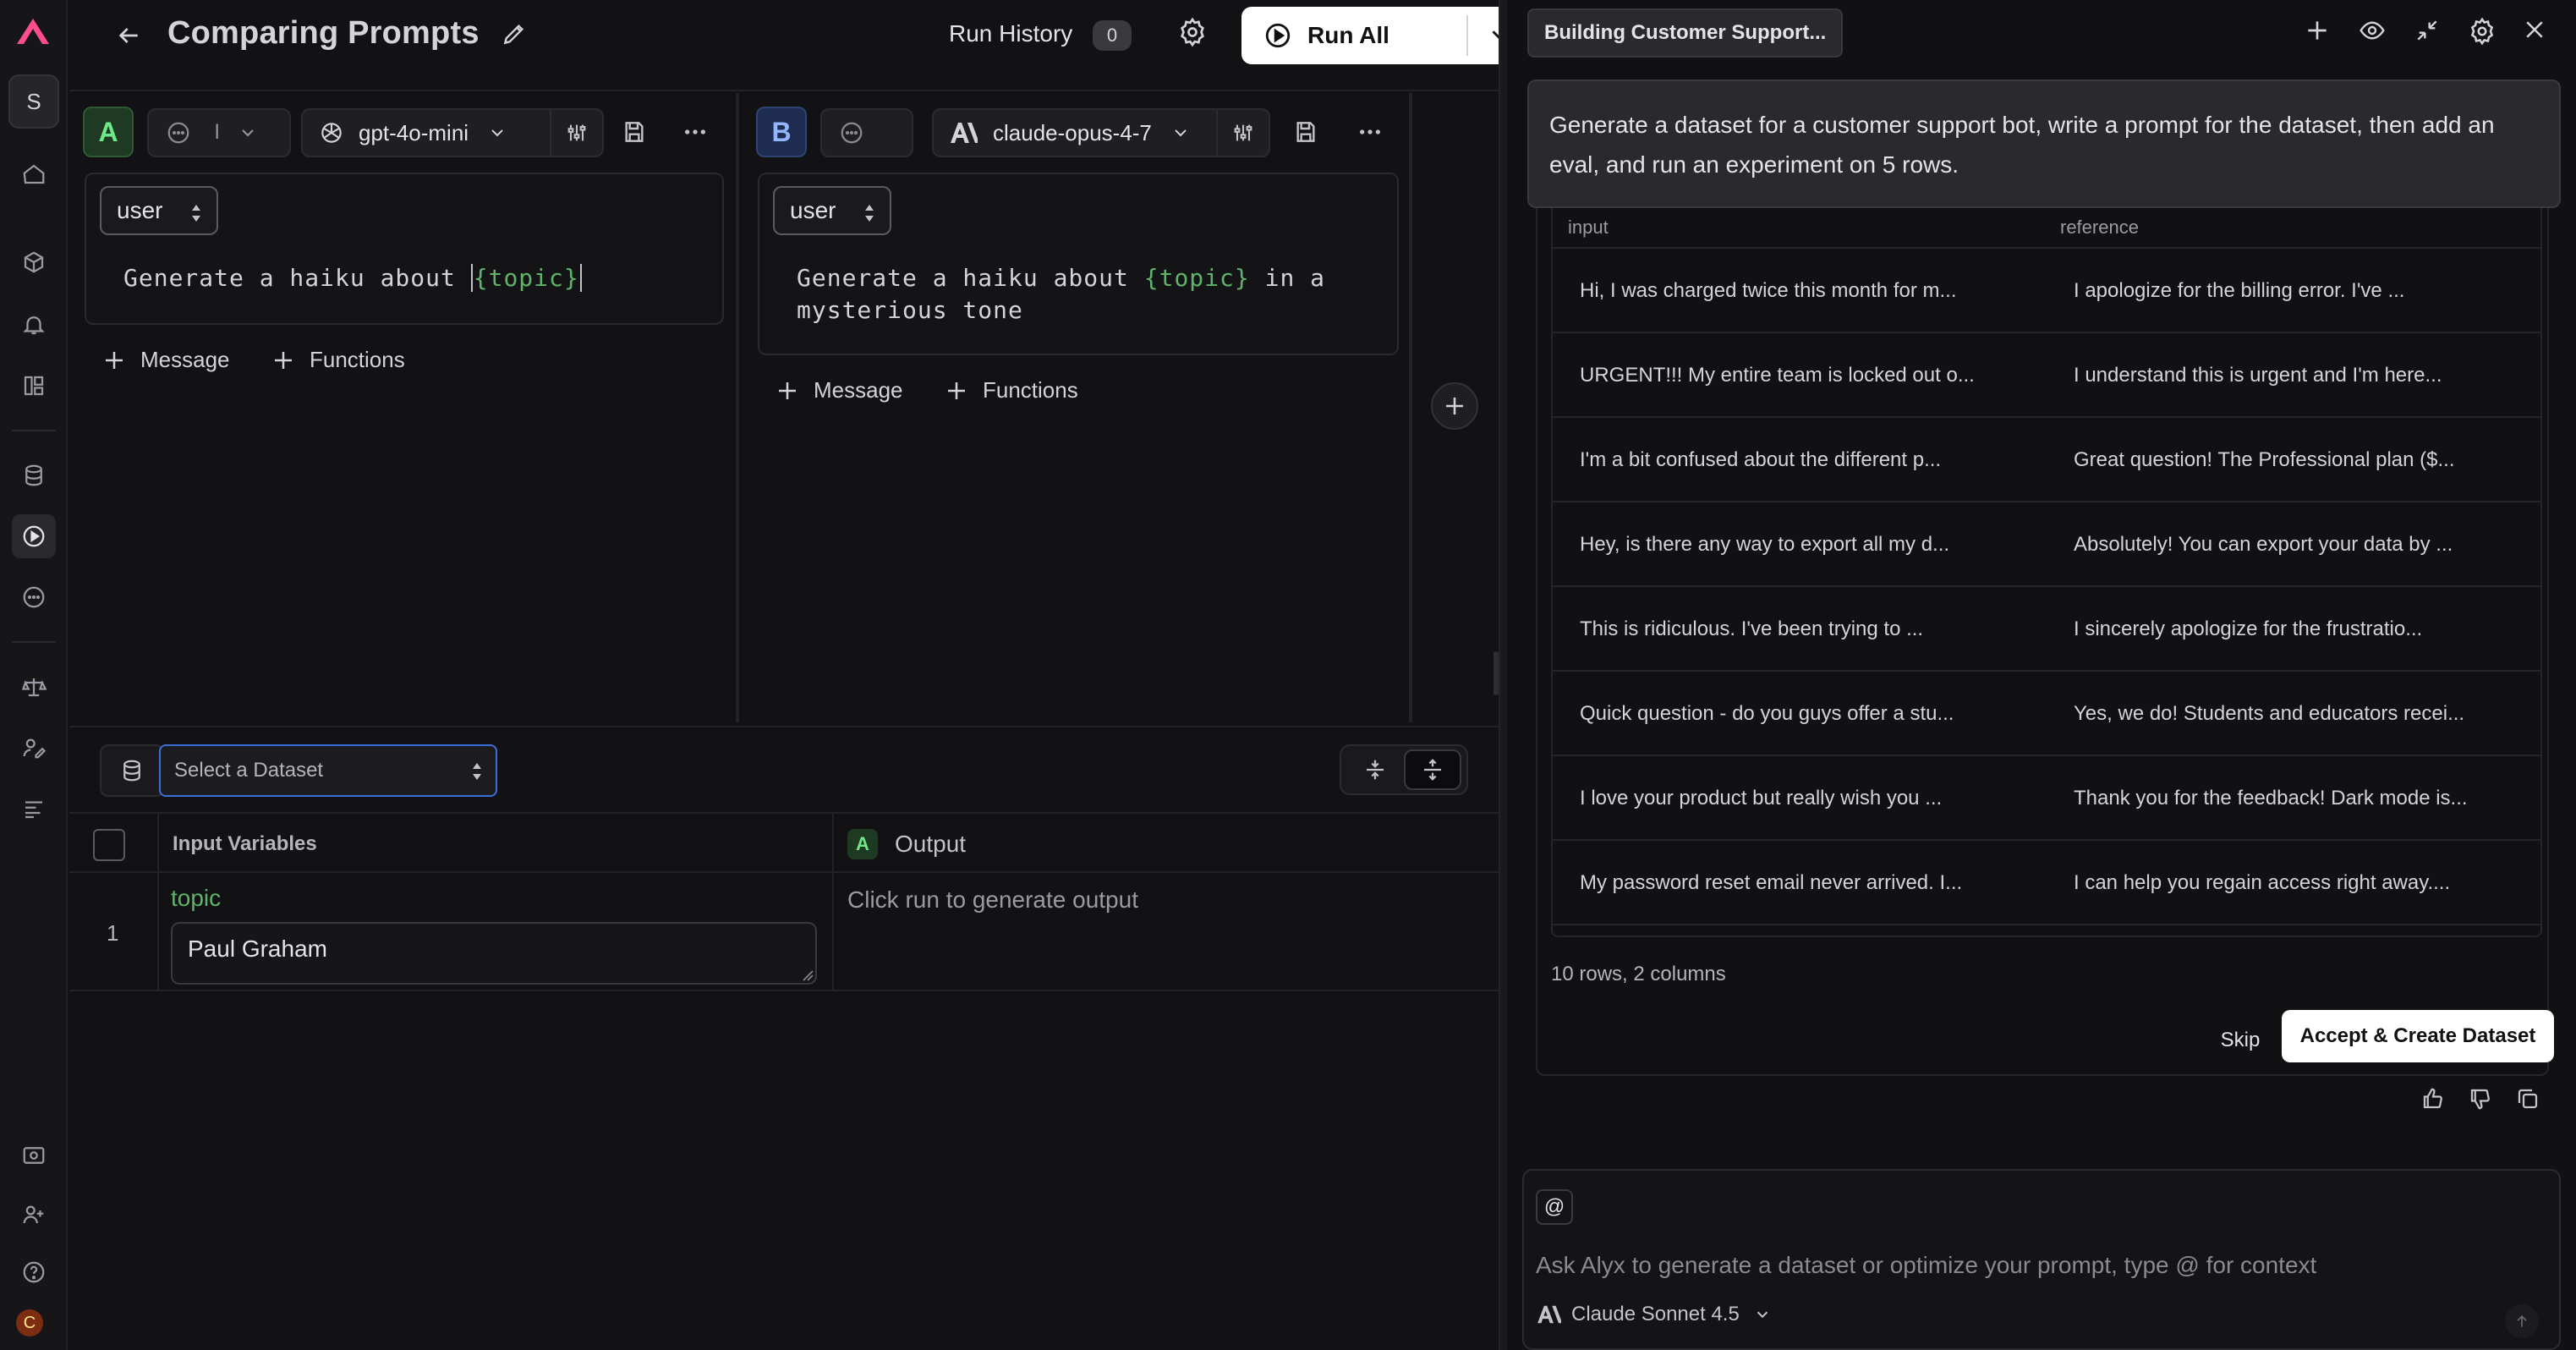 Image resolution: width=2576 pixels, height=1350 pixels. What do you see at coordinates (219, 132) in the screenshot?
I see `message-type-select: l` at bounding box center [219, 132].